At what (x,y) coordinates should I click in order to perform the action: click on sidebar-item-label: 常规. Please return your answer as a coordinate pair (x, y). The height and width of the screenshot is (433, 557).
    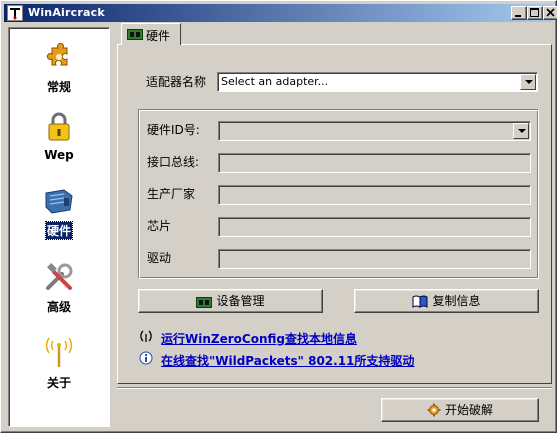
    Looking at the image, I should click on (58, 87).